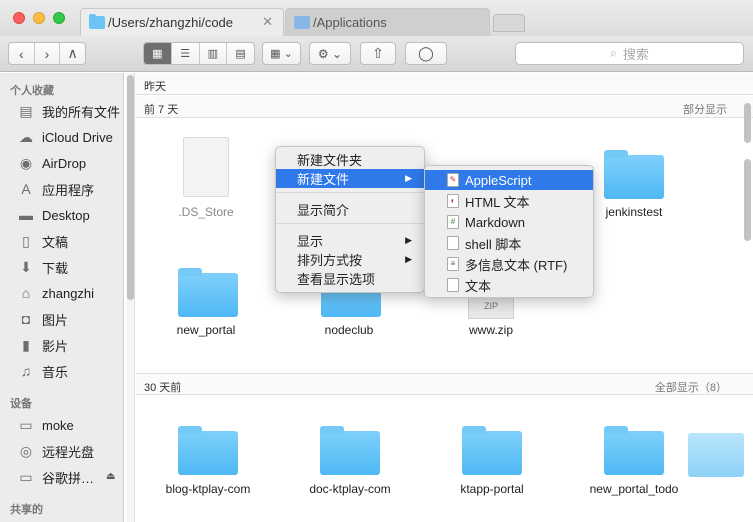 This screenshot has width=753, height=522. Describe the element at coordinates (378, 53) in the screenshot. I see `share-button: ⇧` at that location.